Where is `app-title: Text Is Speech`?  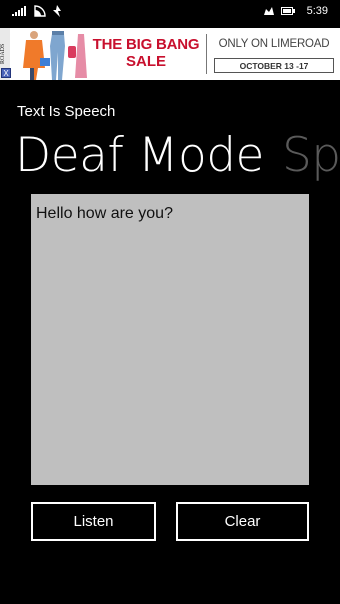 app-title: Text Is Speech is located at coordinates (66, 111).